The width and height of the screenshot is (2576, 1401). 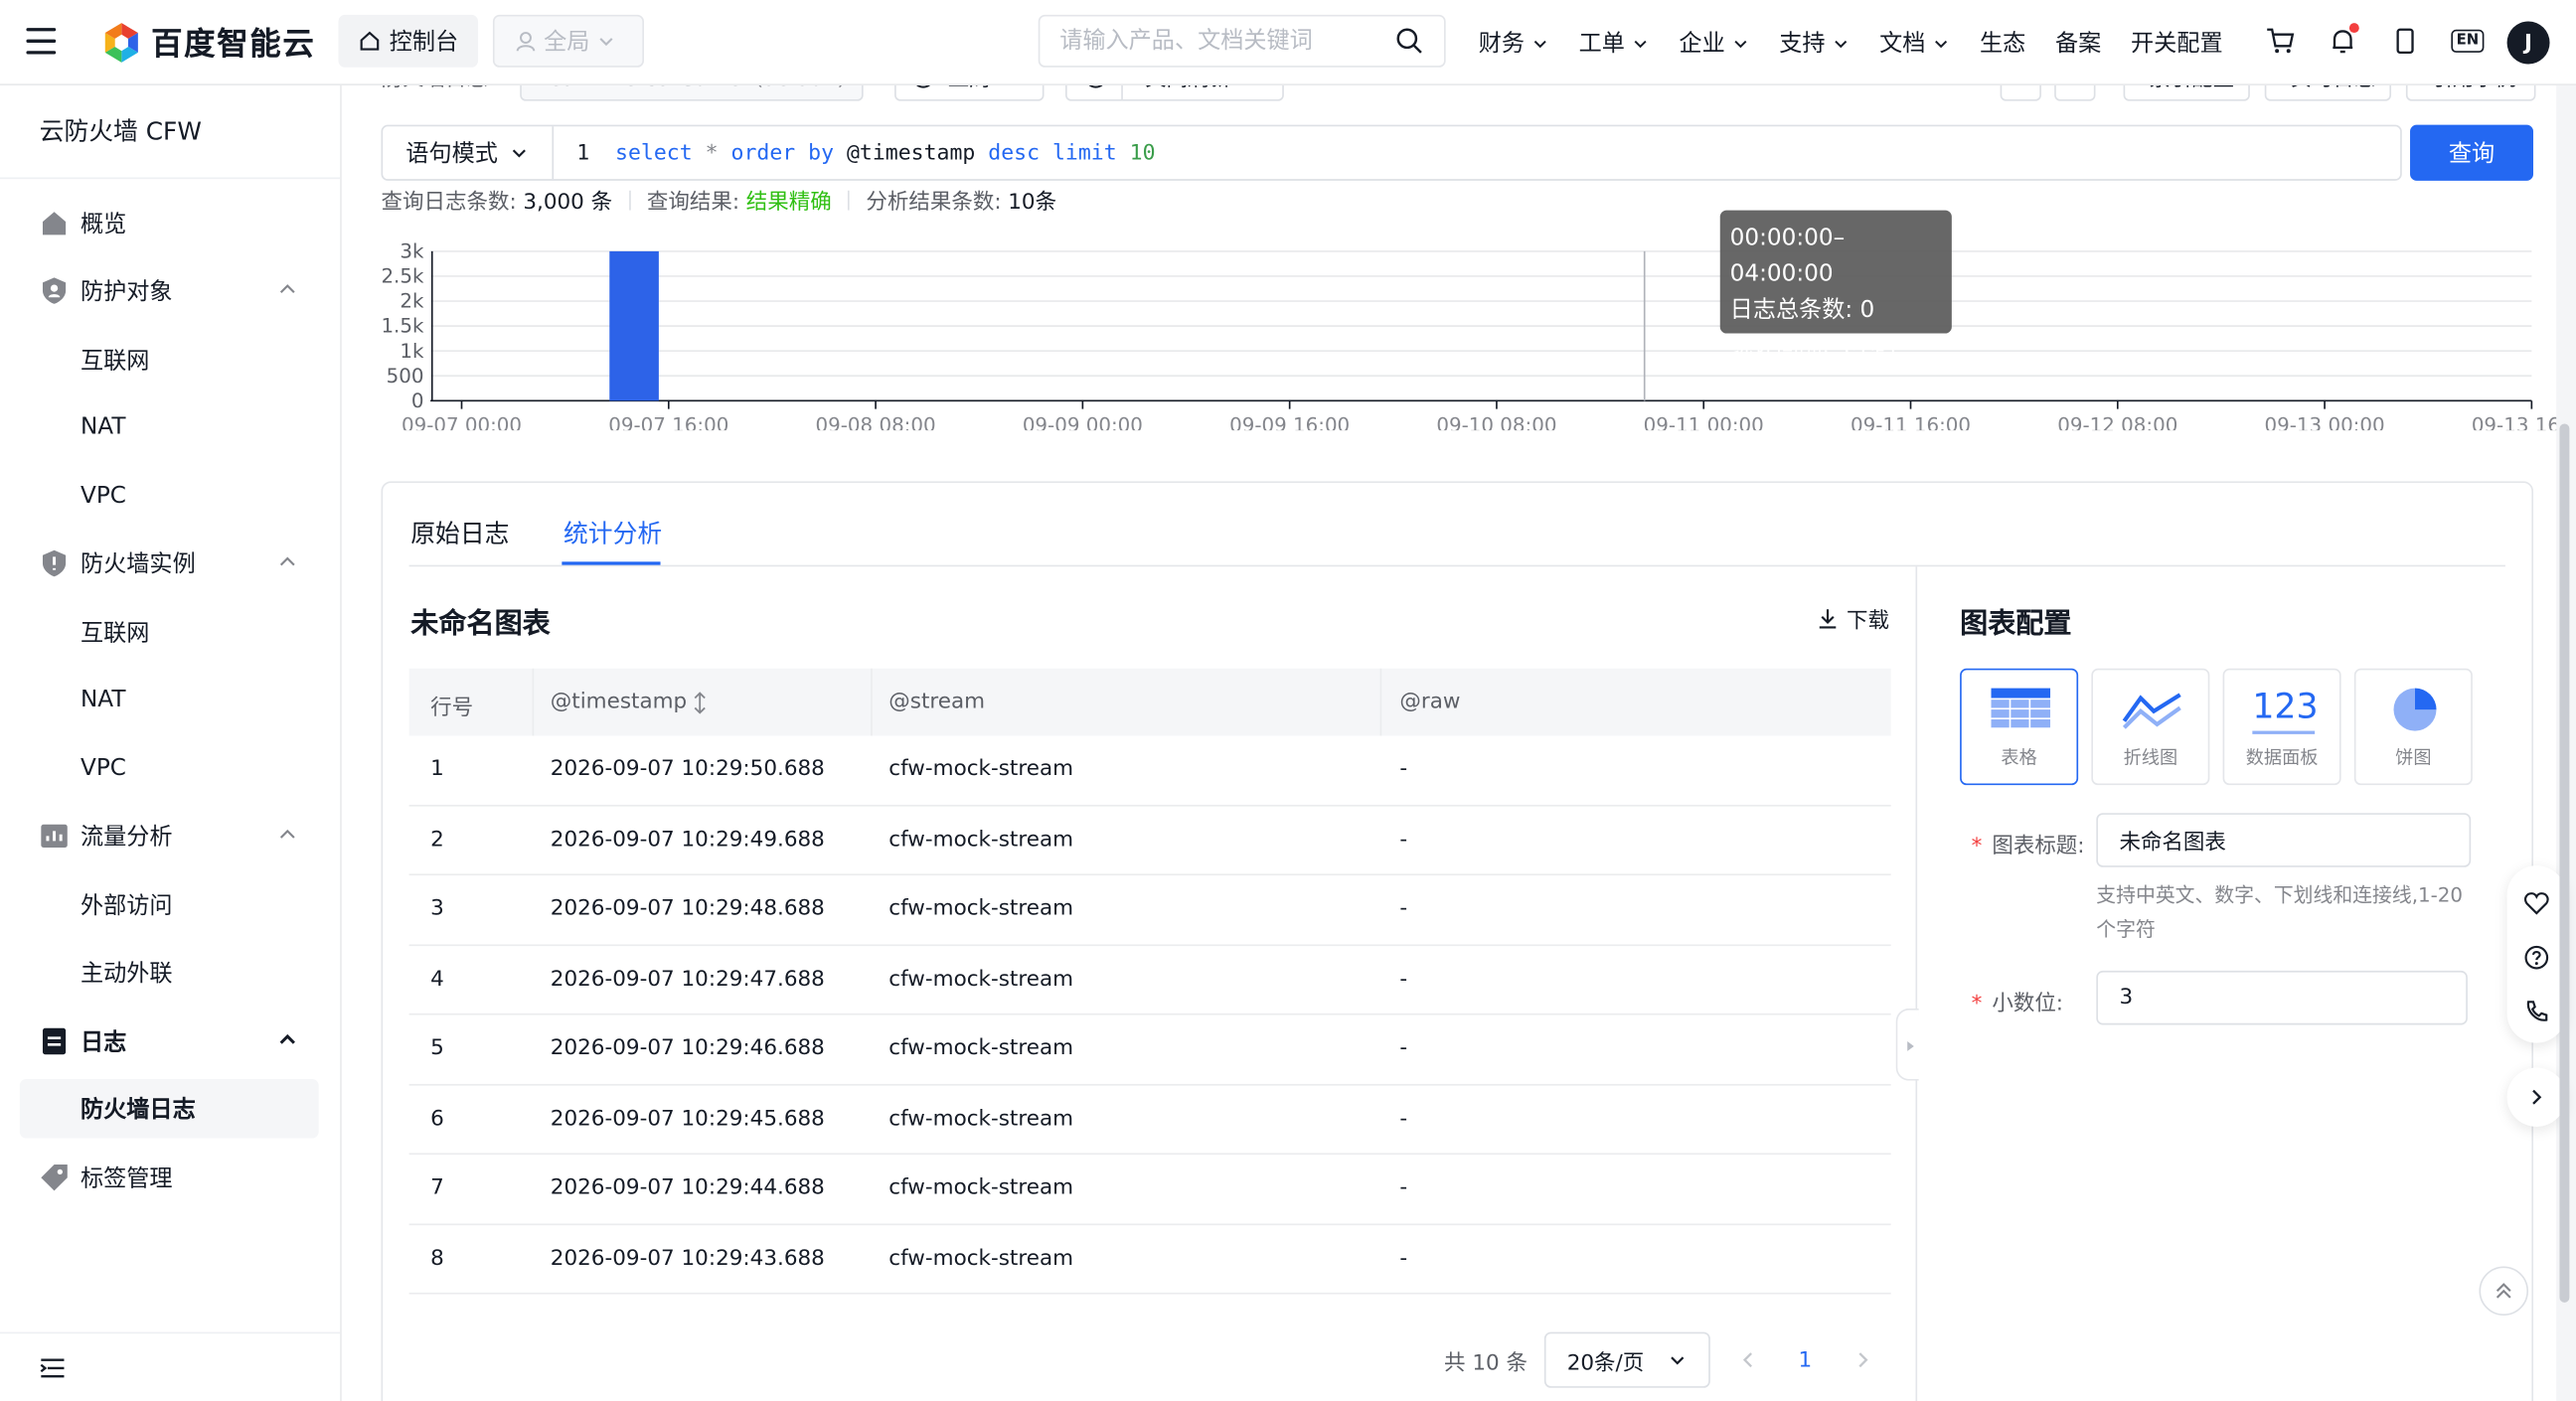 What do you see at coordinates (169, 769) in the screenshot?
I see `sidebar-item-8: VPC` at bounding box center [169, 769].